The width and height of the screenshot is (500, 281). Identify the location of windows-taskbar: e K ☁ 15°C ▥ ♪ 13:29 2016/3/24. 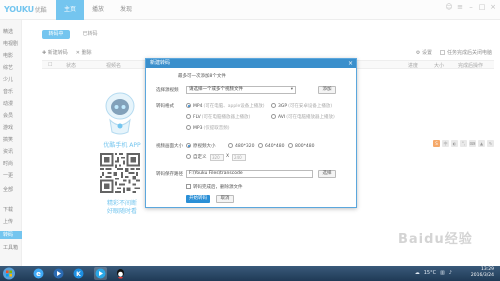
(250, 273).